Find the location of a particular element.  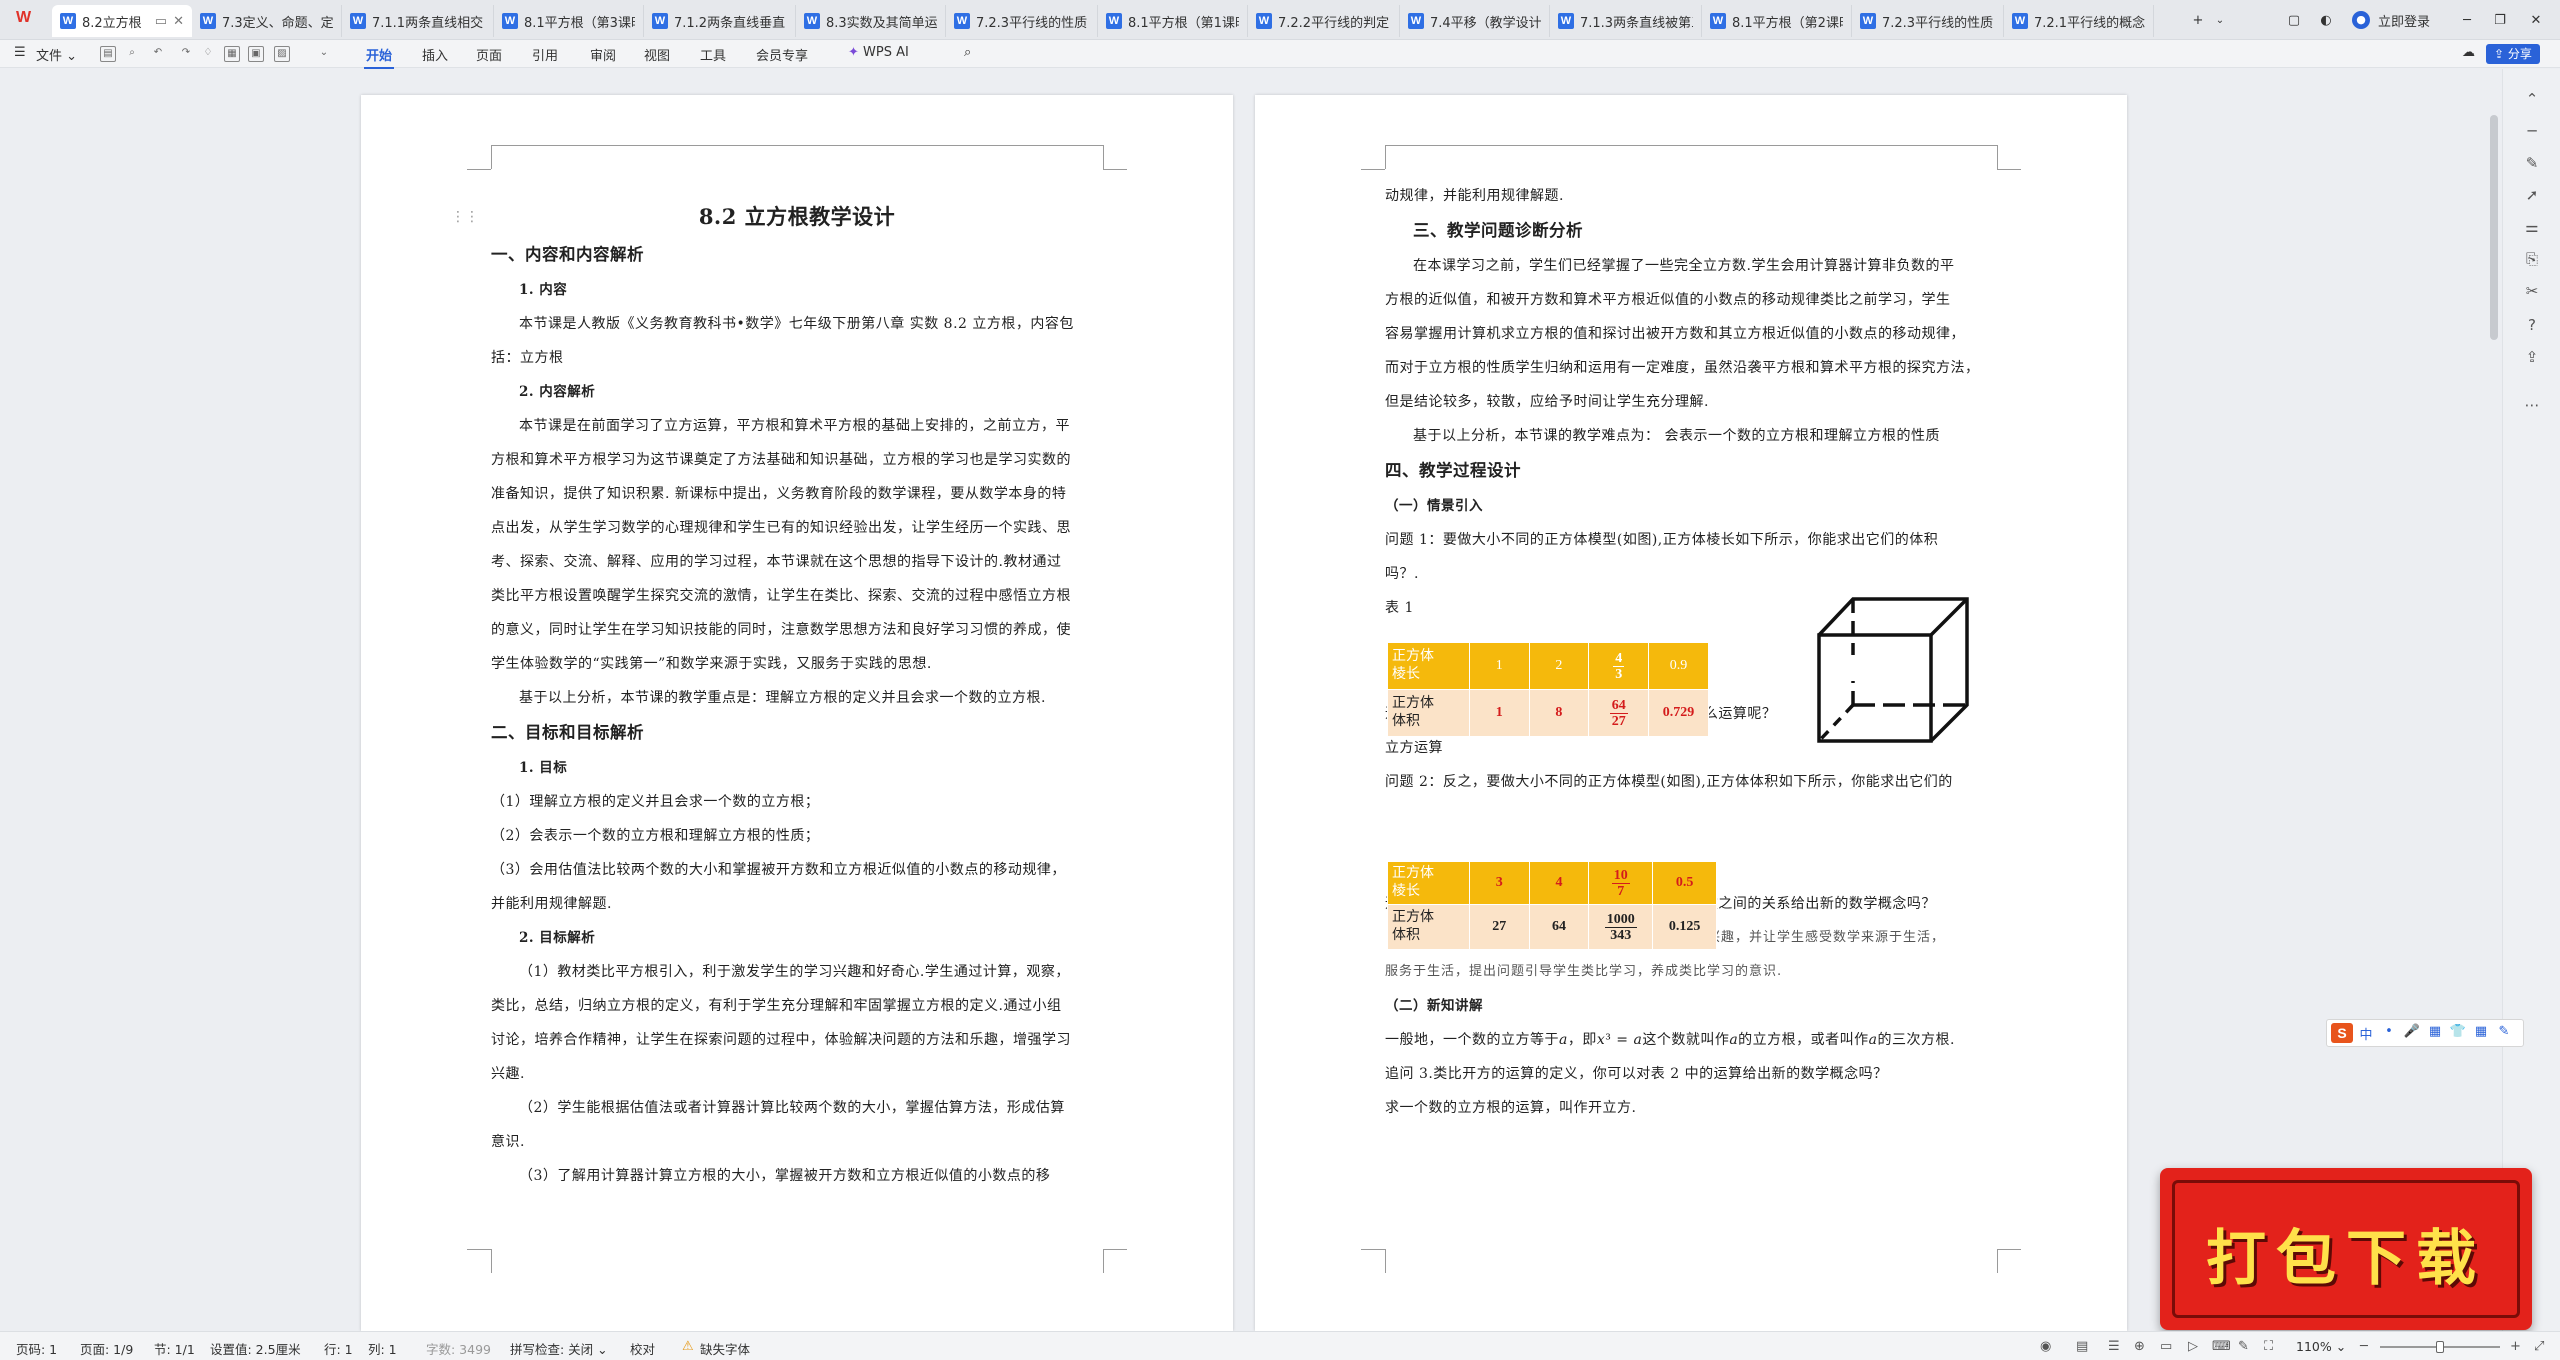

collapse-icon: ⌃ is located at coordinates (2532, 99).